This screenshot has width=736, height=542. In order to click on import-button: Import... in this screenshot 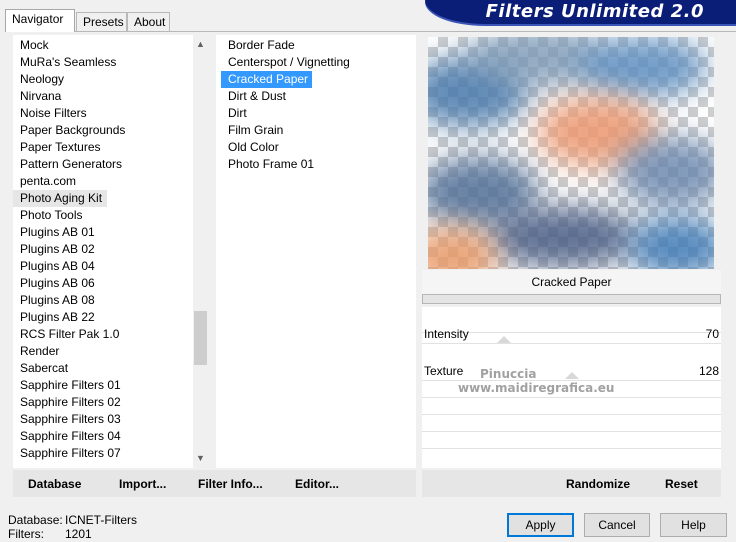, I will do `click(142, 484)`.